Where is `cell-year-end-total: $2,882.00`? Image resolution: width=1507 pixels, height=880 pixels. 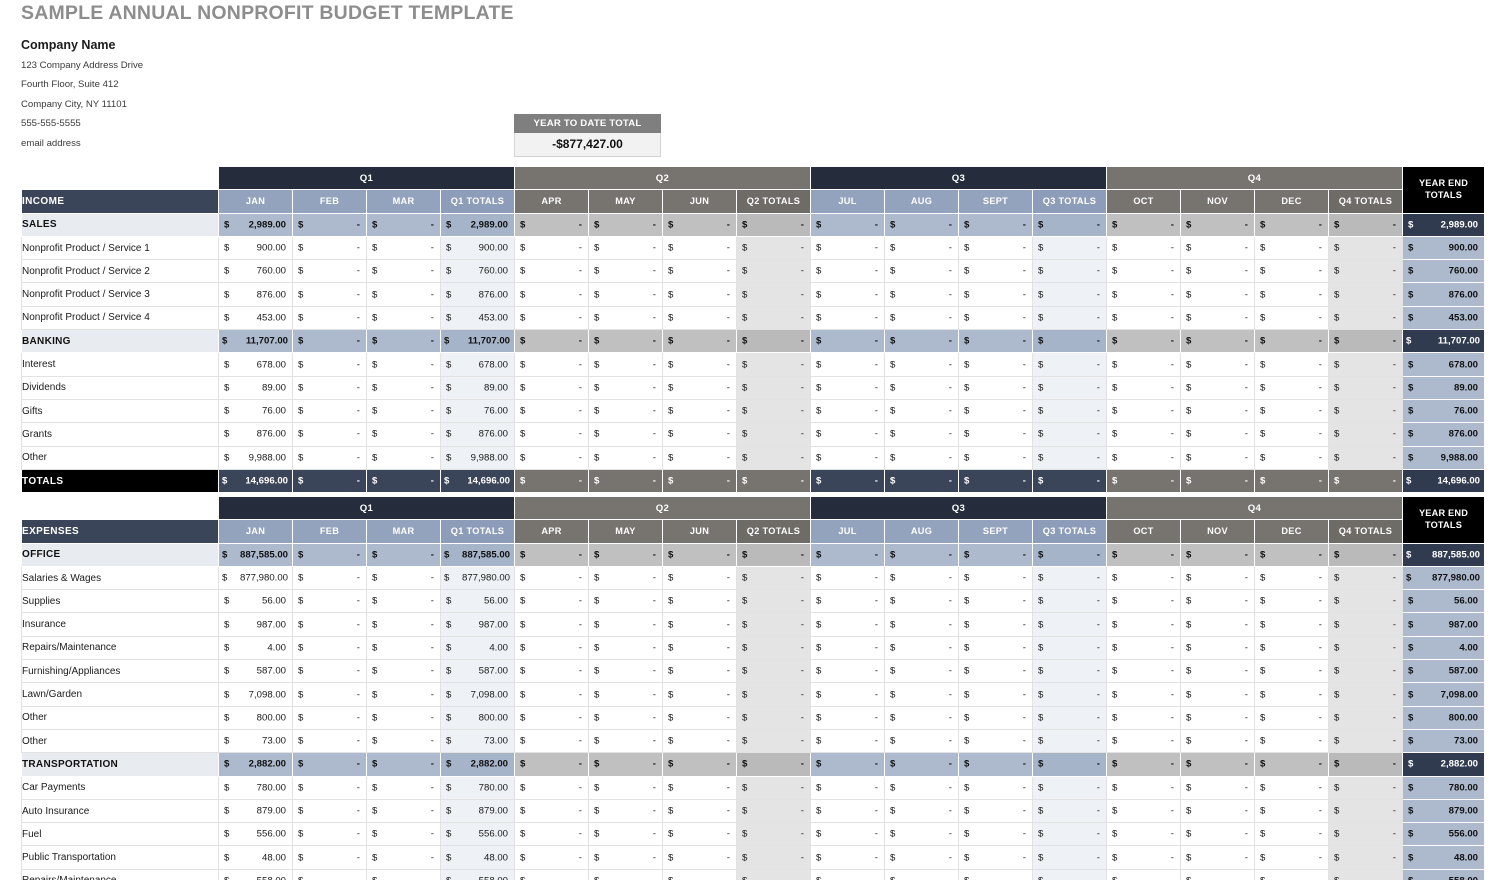
cell-year-end-total: $2,882.00 is located at coordinates (1443, 764).